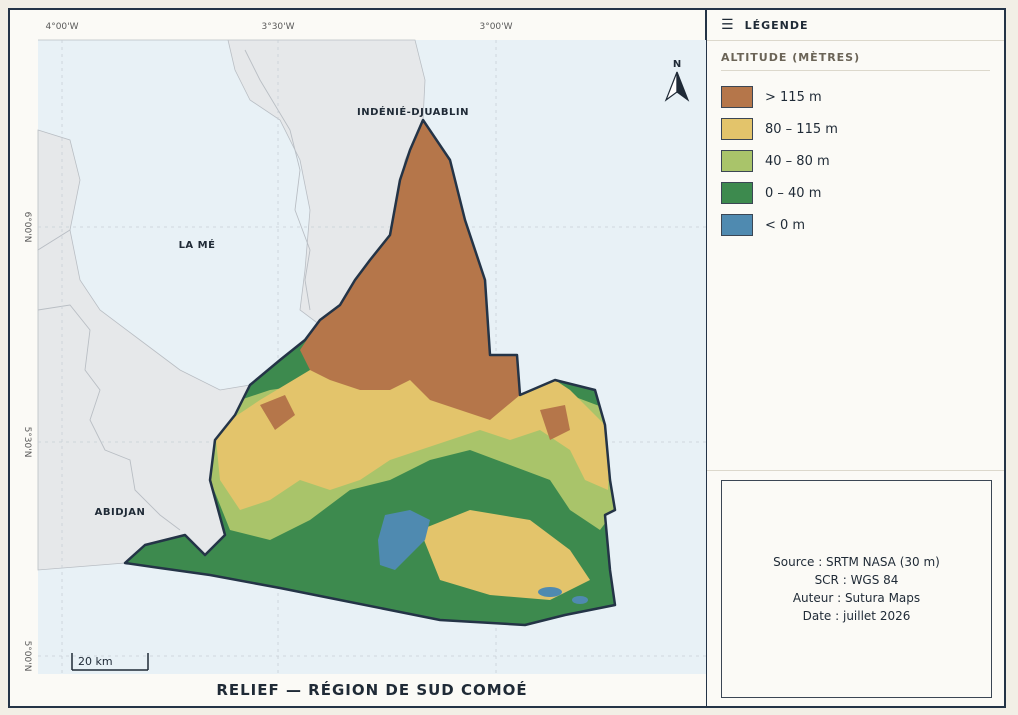 The image size is (1018, 715). What do you see at coordinates (862, 129) in the screenshot?
I see `legend-item-80-115: 80 – 115 m` at bounding box center [862, 129].